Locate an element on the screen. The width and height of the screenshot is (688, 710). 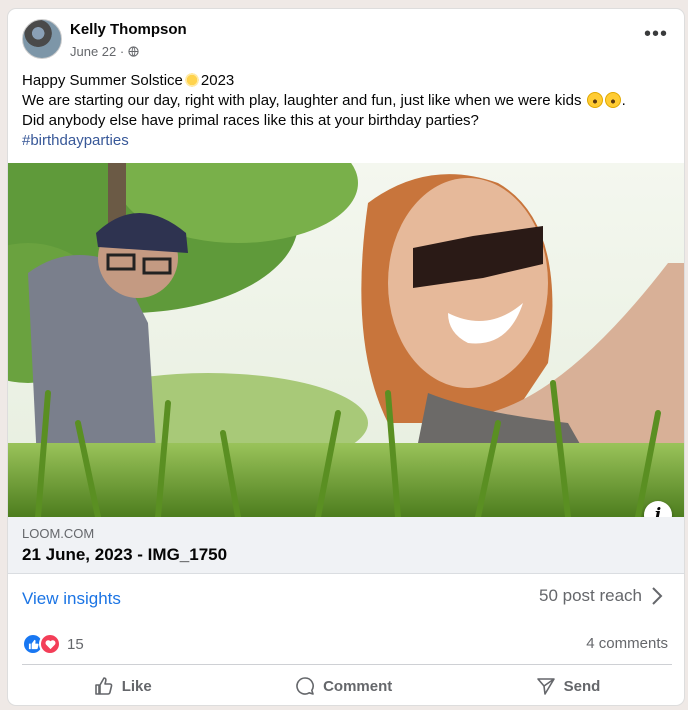
more-options-icon: ••• is located at coordinates (656, 34).